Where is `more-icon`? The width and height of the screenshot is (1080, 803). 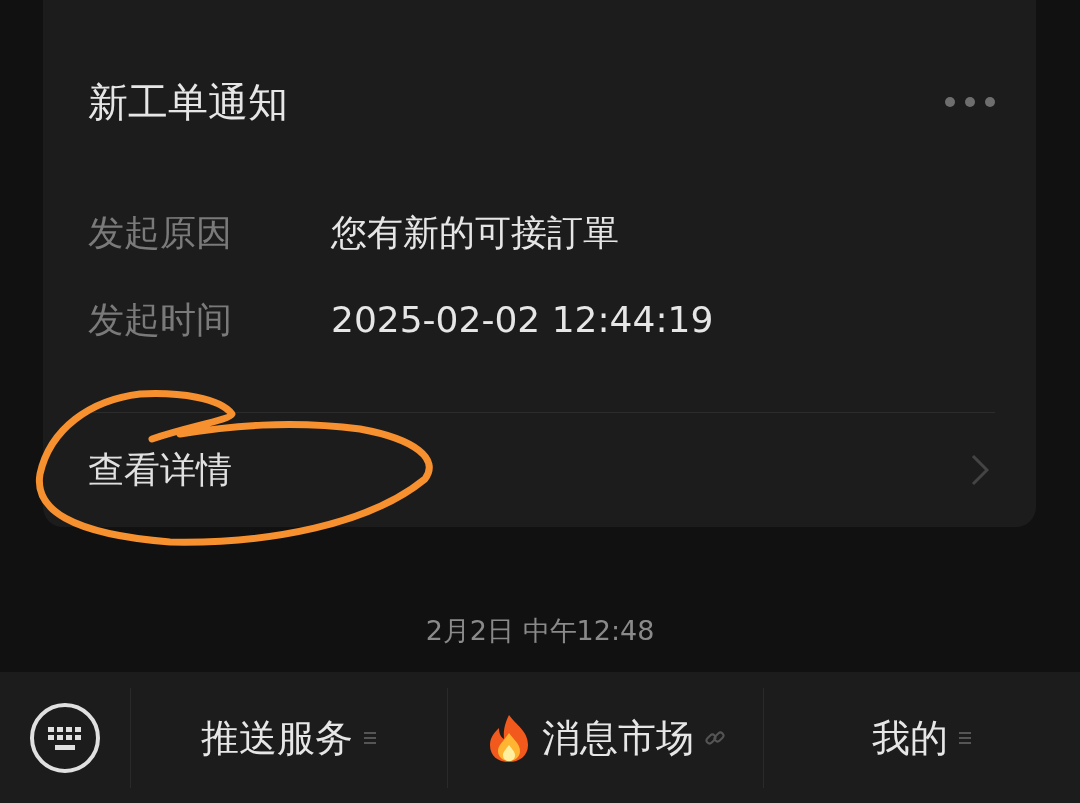
more-icon is located at coordinates (970, 102).